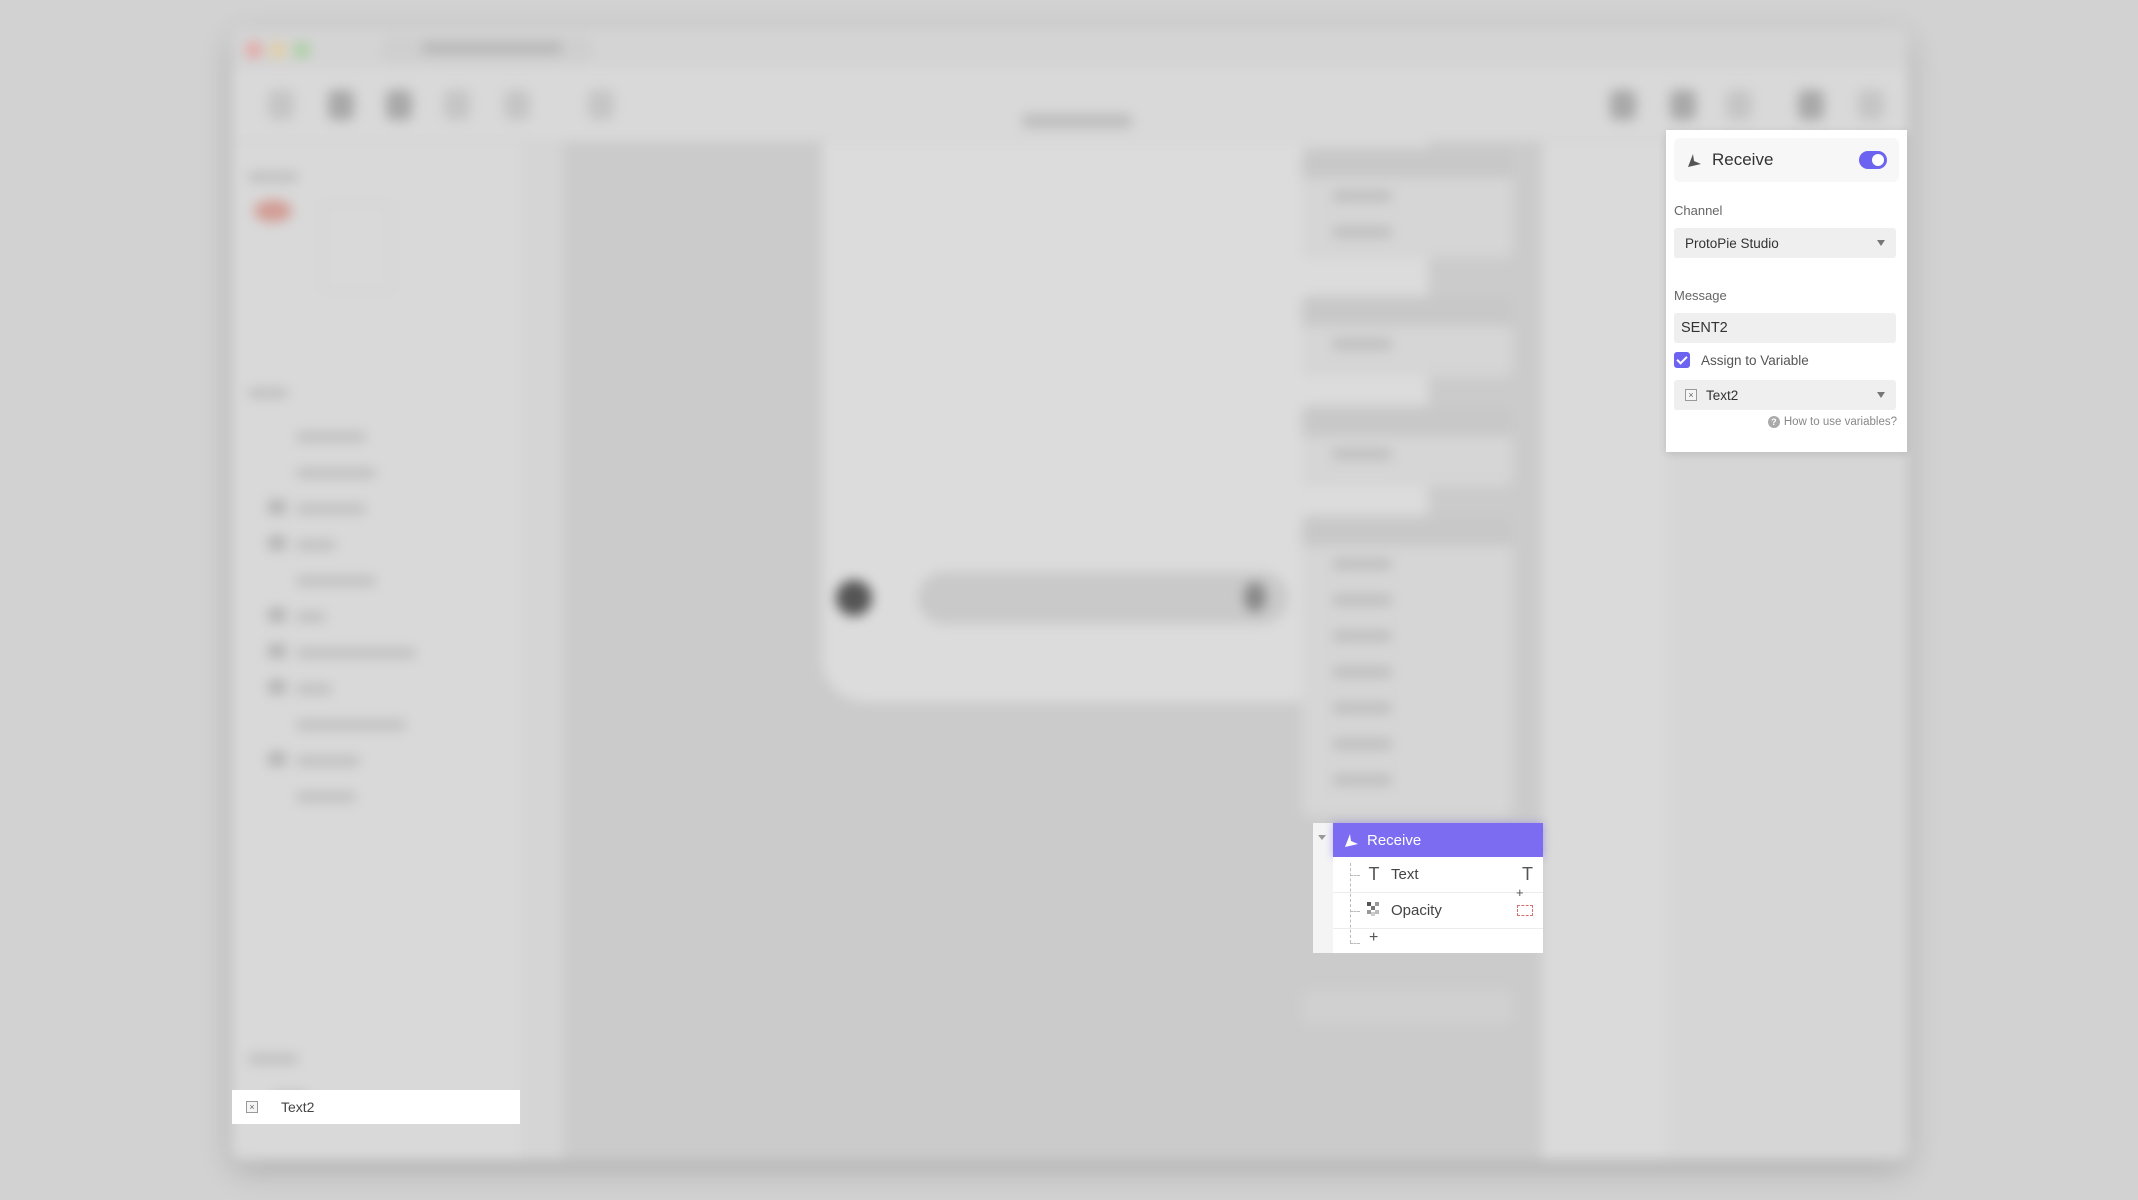  Describe the element at coordinates (273, 177) in the screenshot. I see `scenes-heading` at that location.